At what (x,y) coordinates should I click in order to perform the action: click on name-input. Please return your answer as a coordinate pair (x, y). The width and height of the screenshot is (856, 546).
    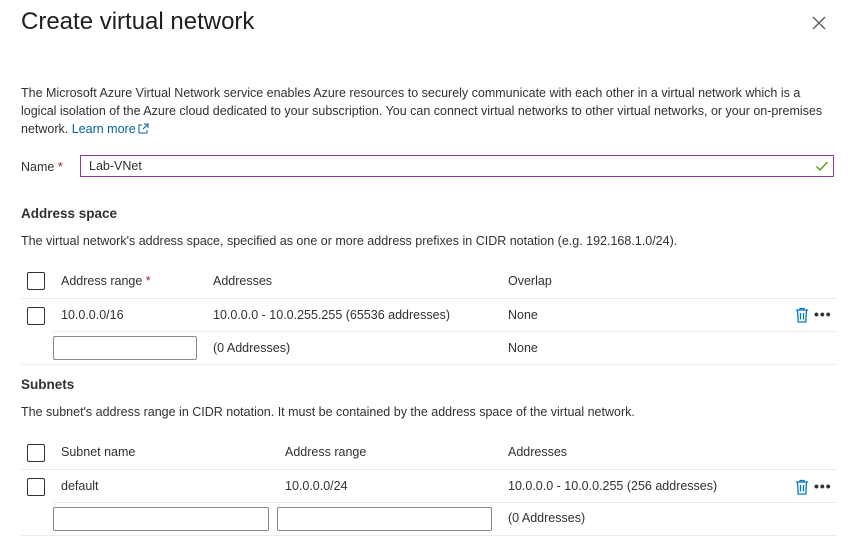
    Looking at the image, I should click on (439, 166).